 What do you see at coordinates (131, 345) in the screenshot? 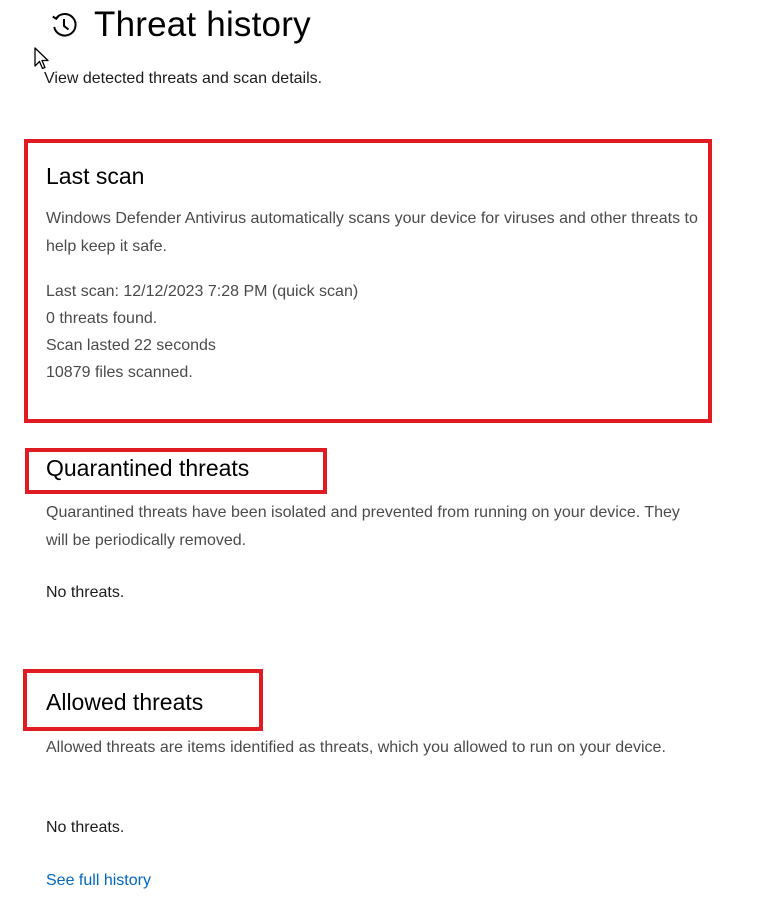
I see `scan-duration: Scan lasted 22 seconds` at bounding box center [131, 345].